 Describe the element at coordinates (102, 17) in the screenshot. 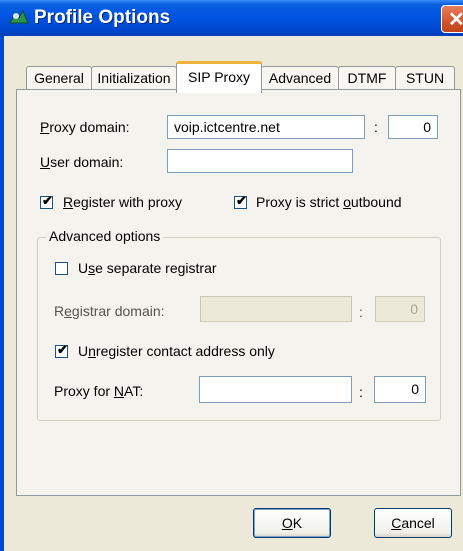

I see `window-title: Profile Options` at that location.